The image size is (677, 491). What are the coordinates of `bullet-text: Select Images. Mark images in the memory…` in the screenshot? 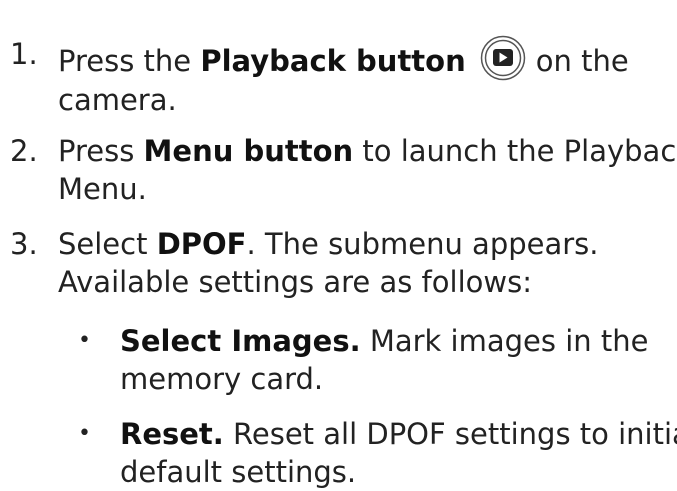 It's located at (395, 360).